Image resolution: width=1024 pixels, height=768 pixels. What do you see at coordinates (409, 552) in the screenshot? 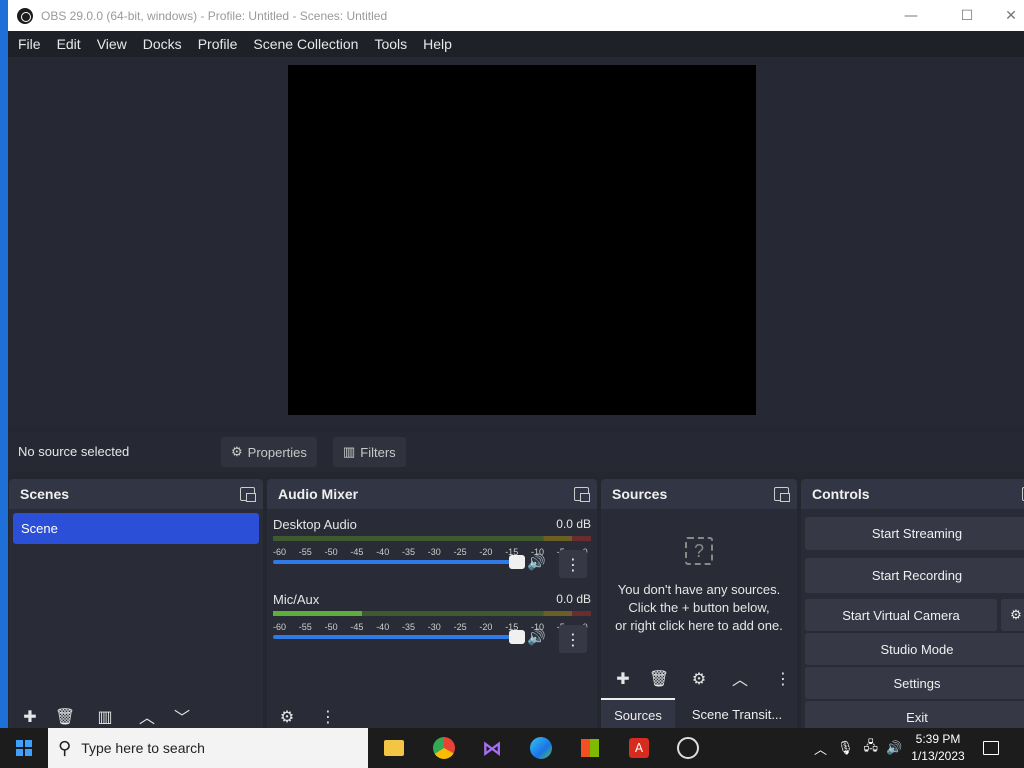
I see `meter-tick-label: -35` at bounding box center [409, 552].